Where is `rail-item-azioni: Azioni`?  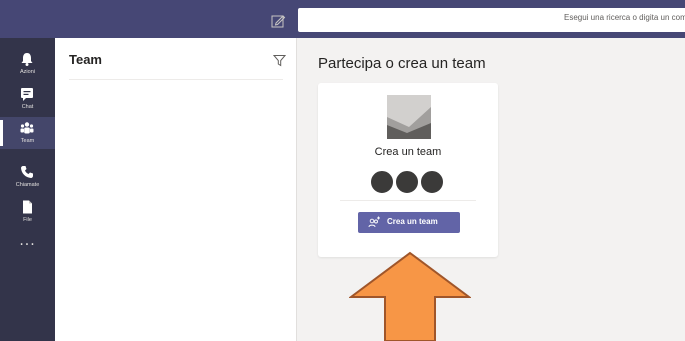
rail-item-azioni: Azioni is located at coordinates (27, 64).